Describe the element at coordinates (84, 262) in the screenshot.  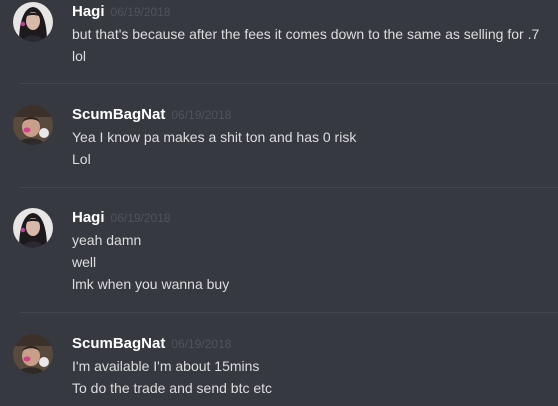
I see `message-text: well` at that location.